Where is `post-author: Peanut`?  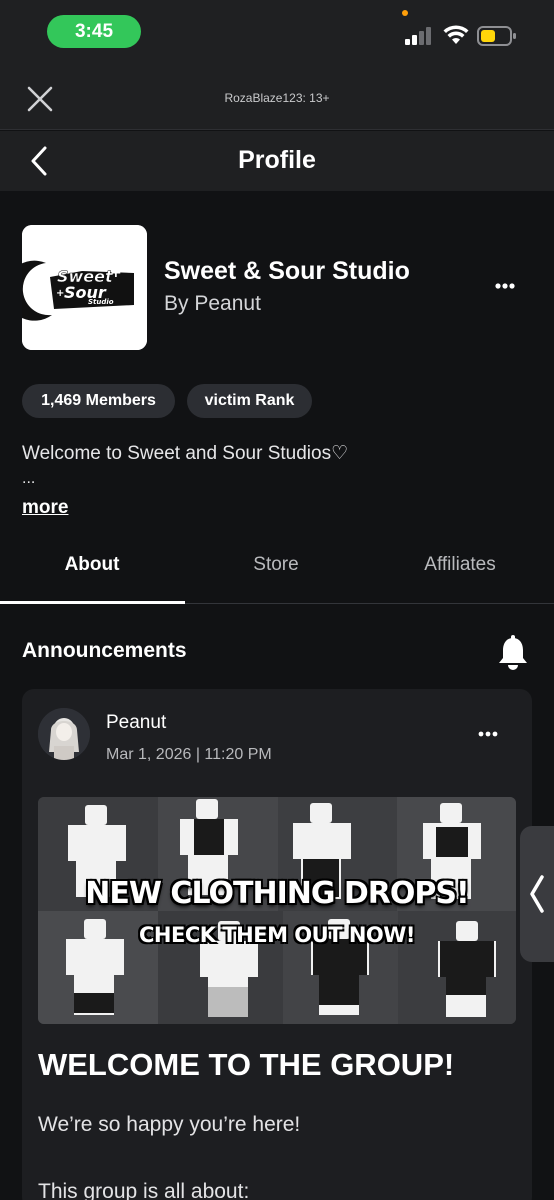
post-author: Peanut is located at coordinates (136, 723).